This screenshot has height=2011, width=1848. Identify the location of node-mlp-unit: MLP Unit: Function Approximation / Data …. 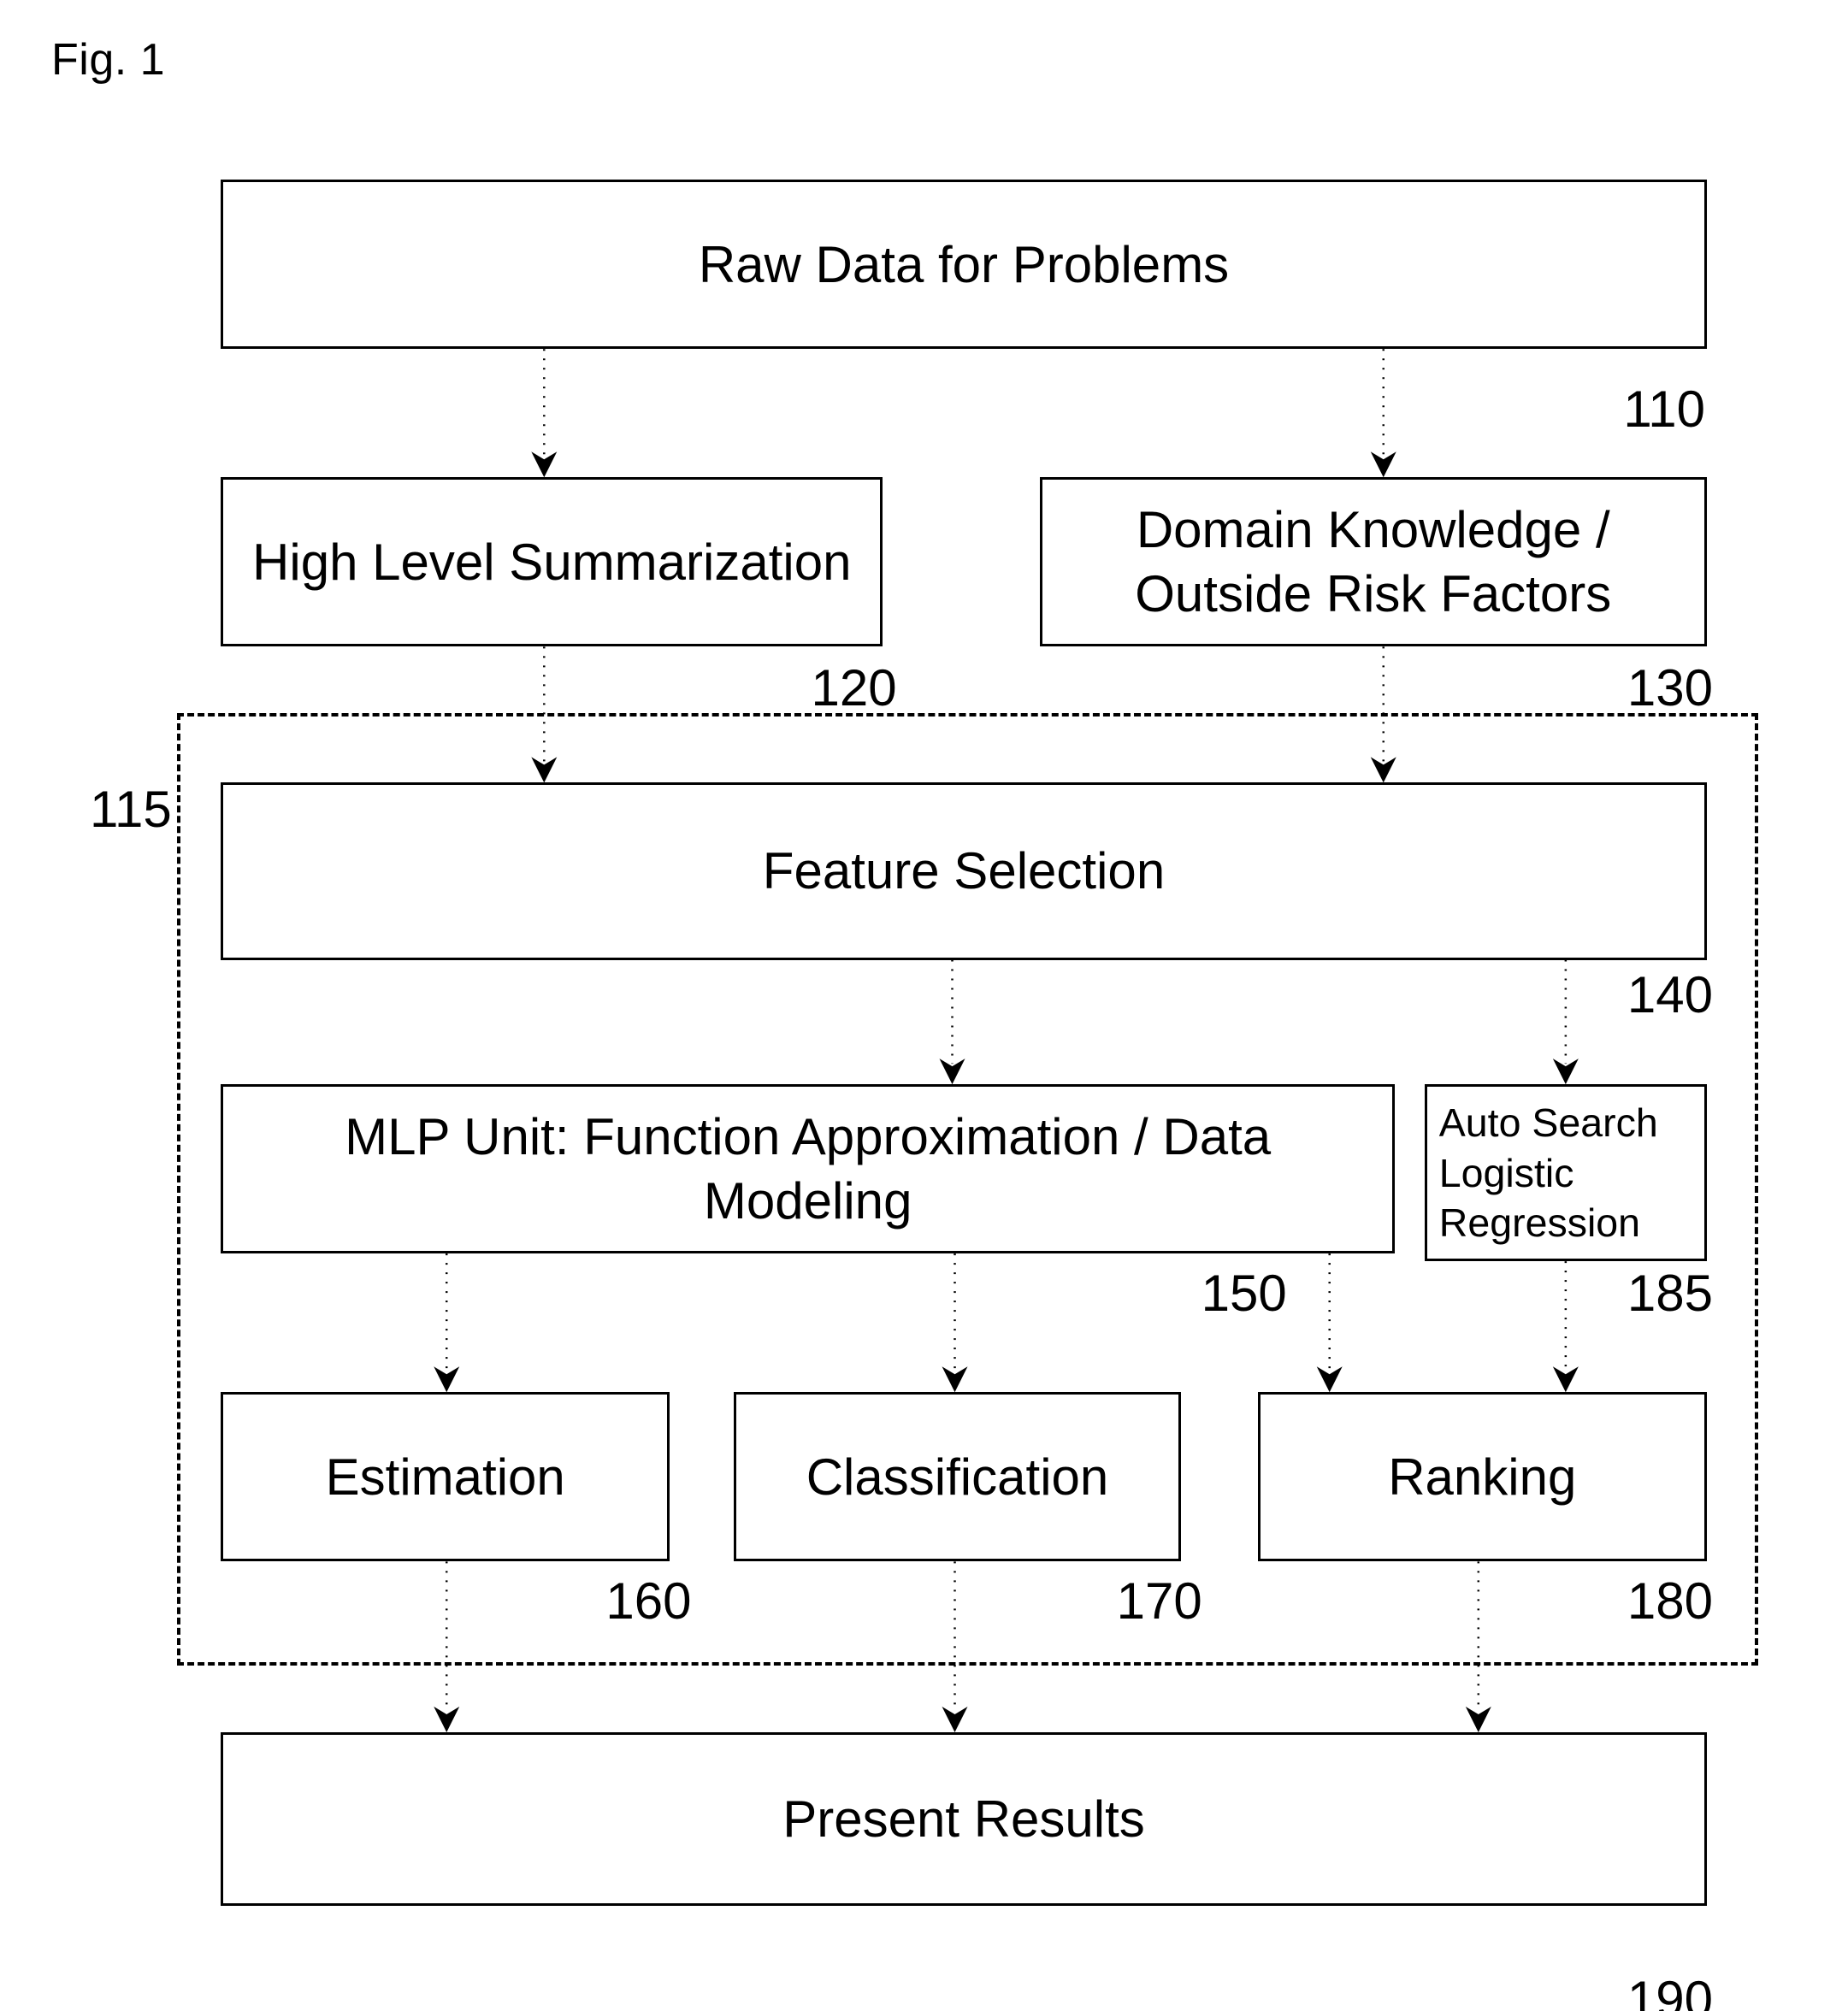
(808, 1169).